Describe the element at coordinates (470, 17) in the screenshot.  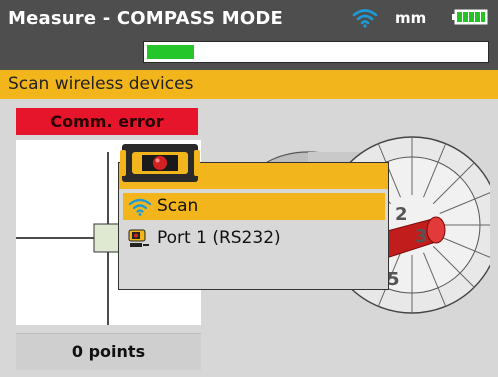
I see `battery-icon` at that location.